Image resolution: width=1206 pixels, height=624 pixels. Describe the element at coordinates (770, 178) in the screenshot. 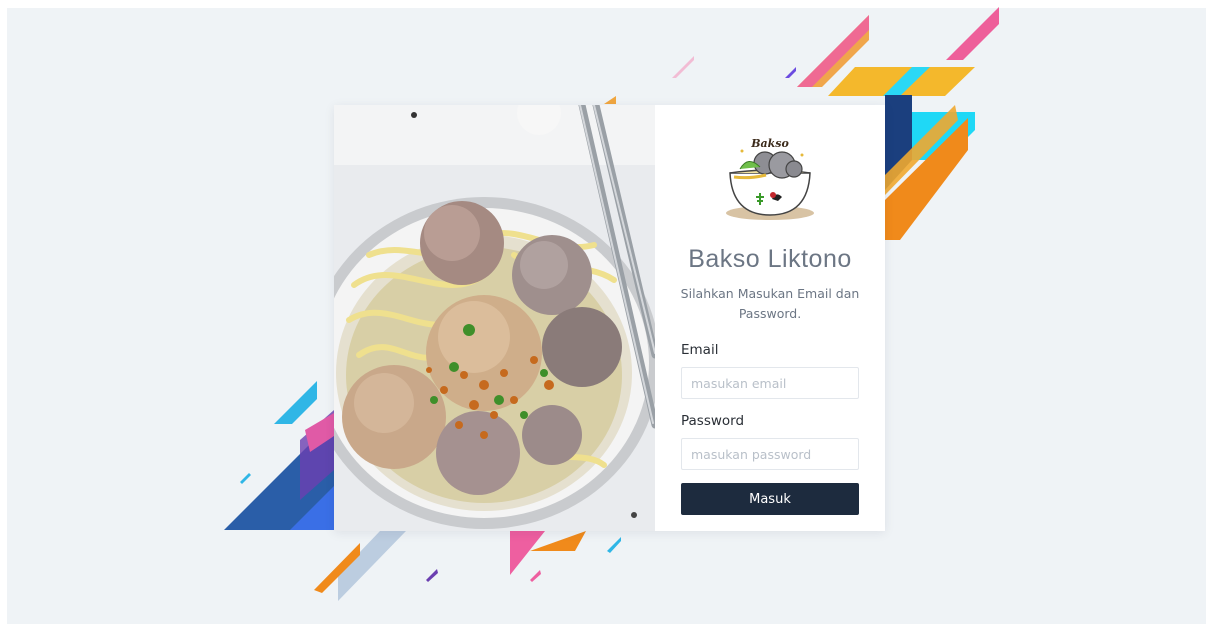

I see `bakso-bowl-logo-icon: Bakso` at that location.